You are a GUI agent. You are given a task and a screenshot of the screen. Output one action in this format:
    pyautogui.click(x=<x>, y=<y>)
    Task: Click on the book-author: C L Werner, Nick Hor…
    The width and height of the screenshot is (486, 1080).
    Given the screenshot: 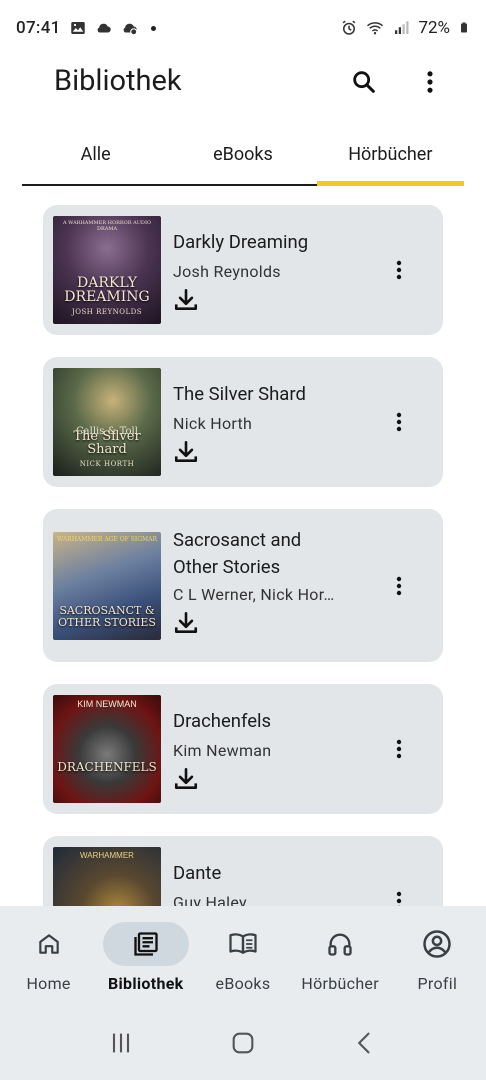 What is the action you would take?
    pyautogui.click(x=254, y=594)
    